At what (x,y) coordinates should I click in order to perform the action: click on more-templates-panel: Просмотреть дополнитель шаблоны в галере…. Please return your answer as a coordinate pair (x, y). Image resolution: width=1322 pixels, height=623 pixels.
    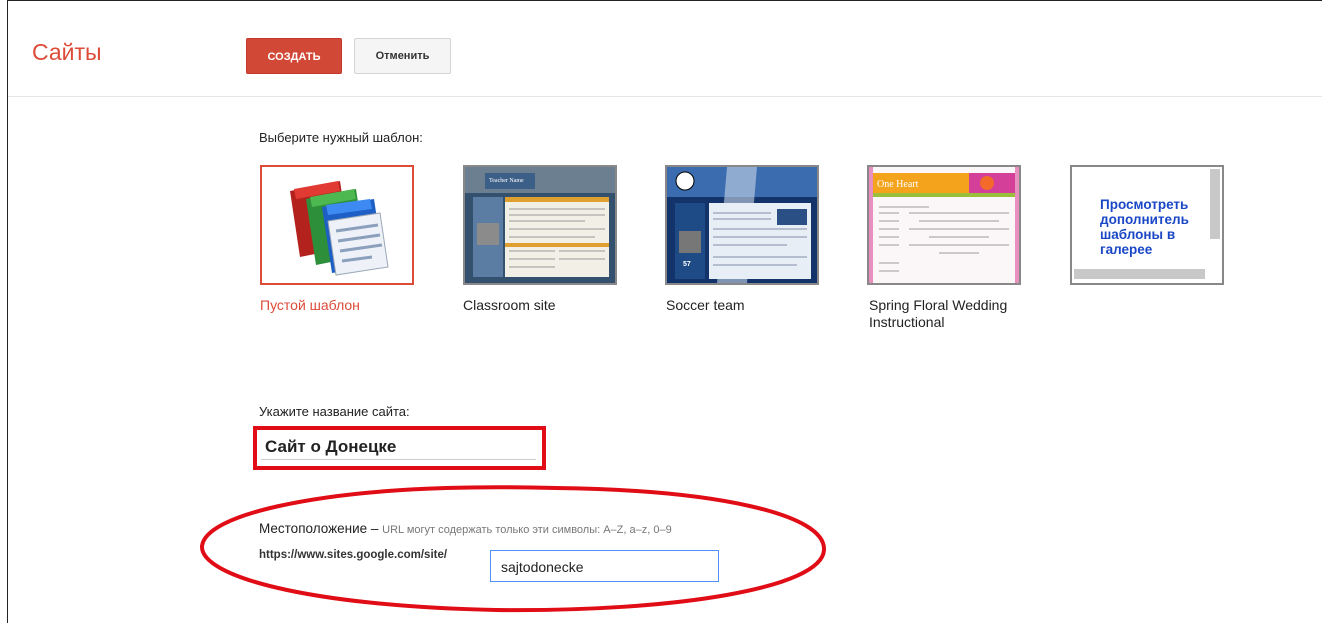
    Looking at the image, I should click on (1147, 225).